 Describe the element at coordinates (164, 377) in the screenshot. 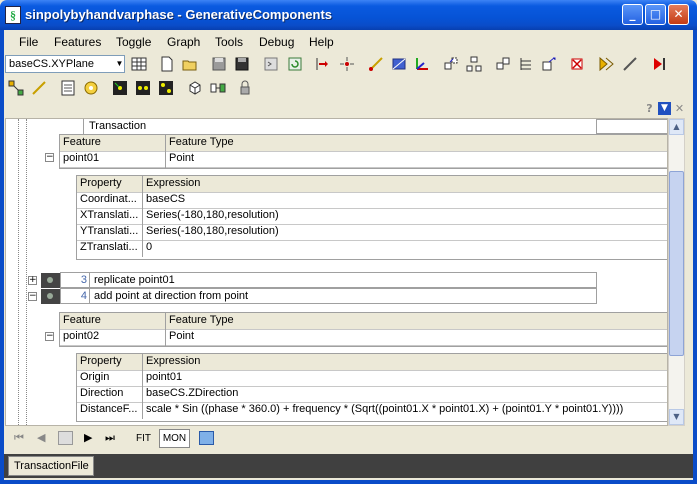

I see `property-expression: point01` at that location.